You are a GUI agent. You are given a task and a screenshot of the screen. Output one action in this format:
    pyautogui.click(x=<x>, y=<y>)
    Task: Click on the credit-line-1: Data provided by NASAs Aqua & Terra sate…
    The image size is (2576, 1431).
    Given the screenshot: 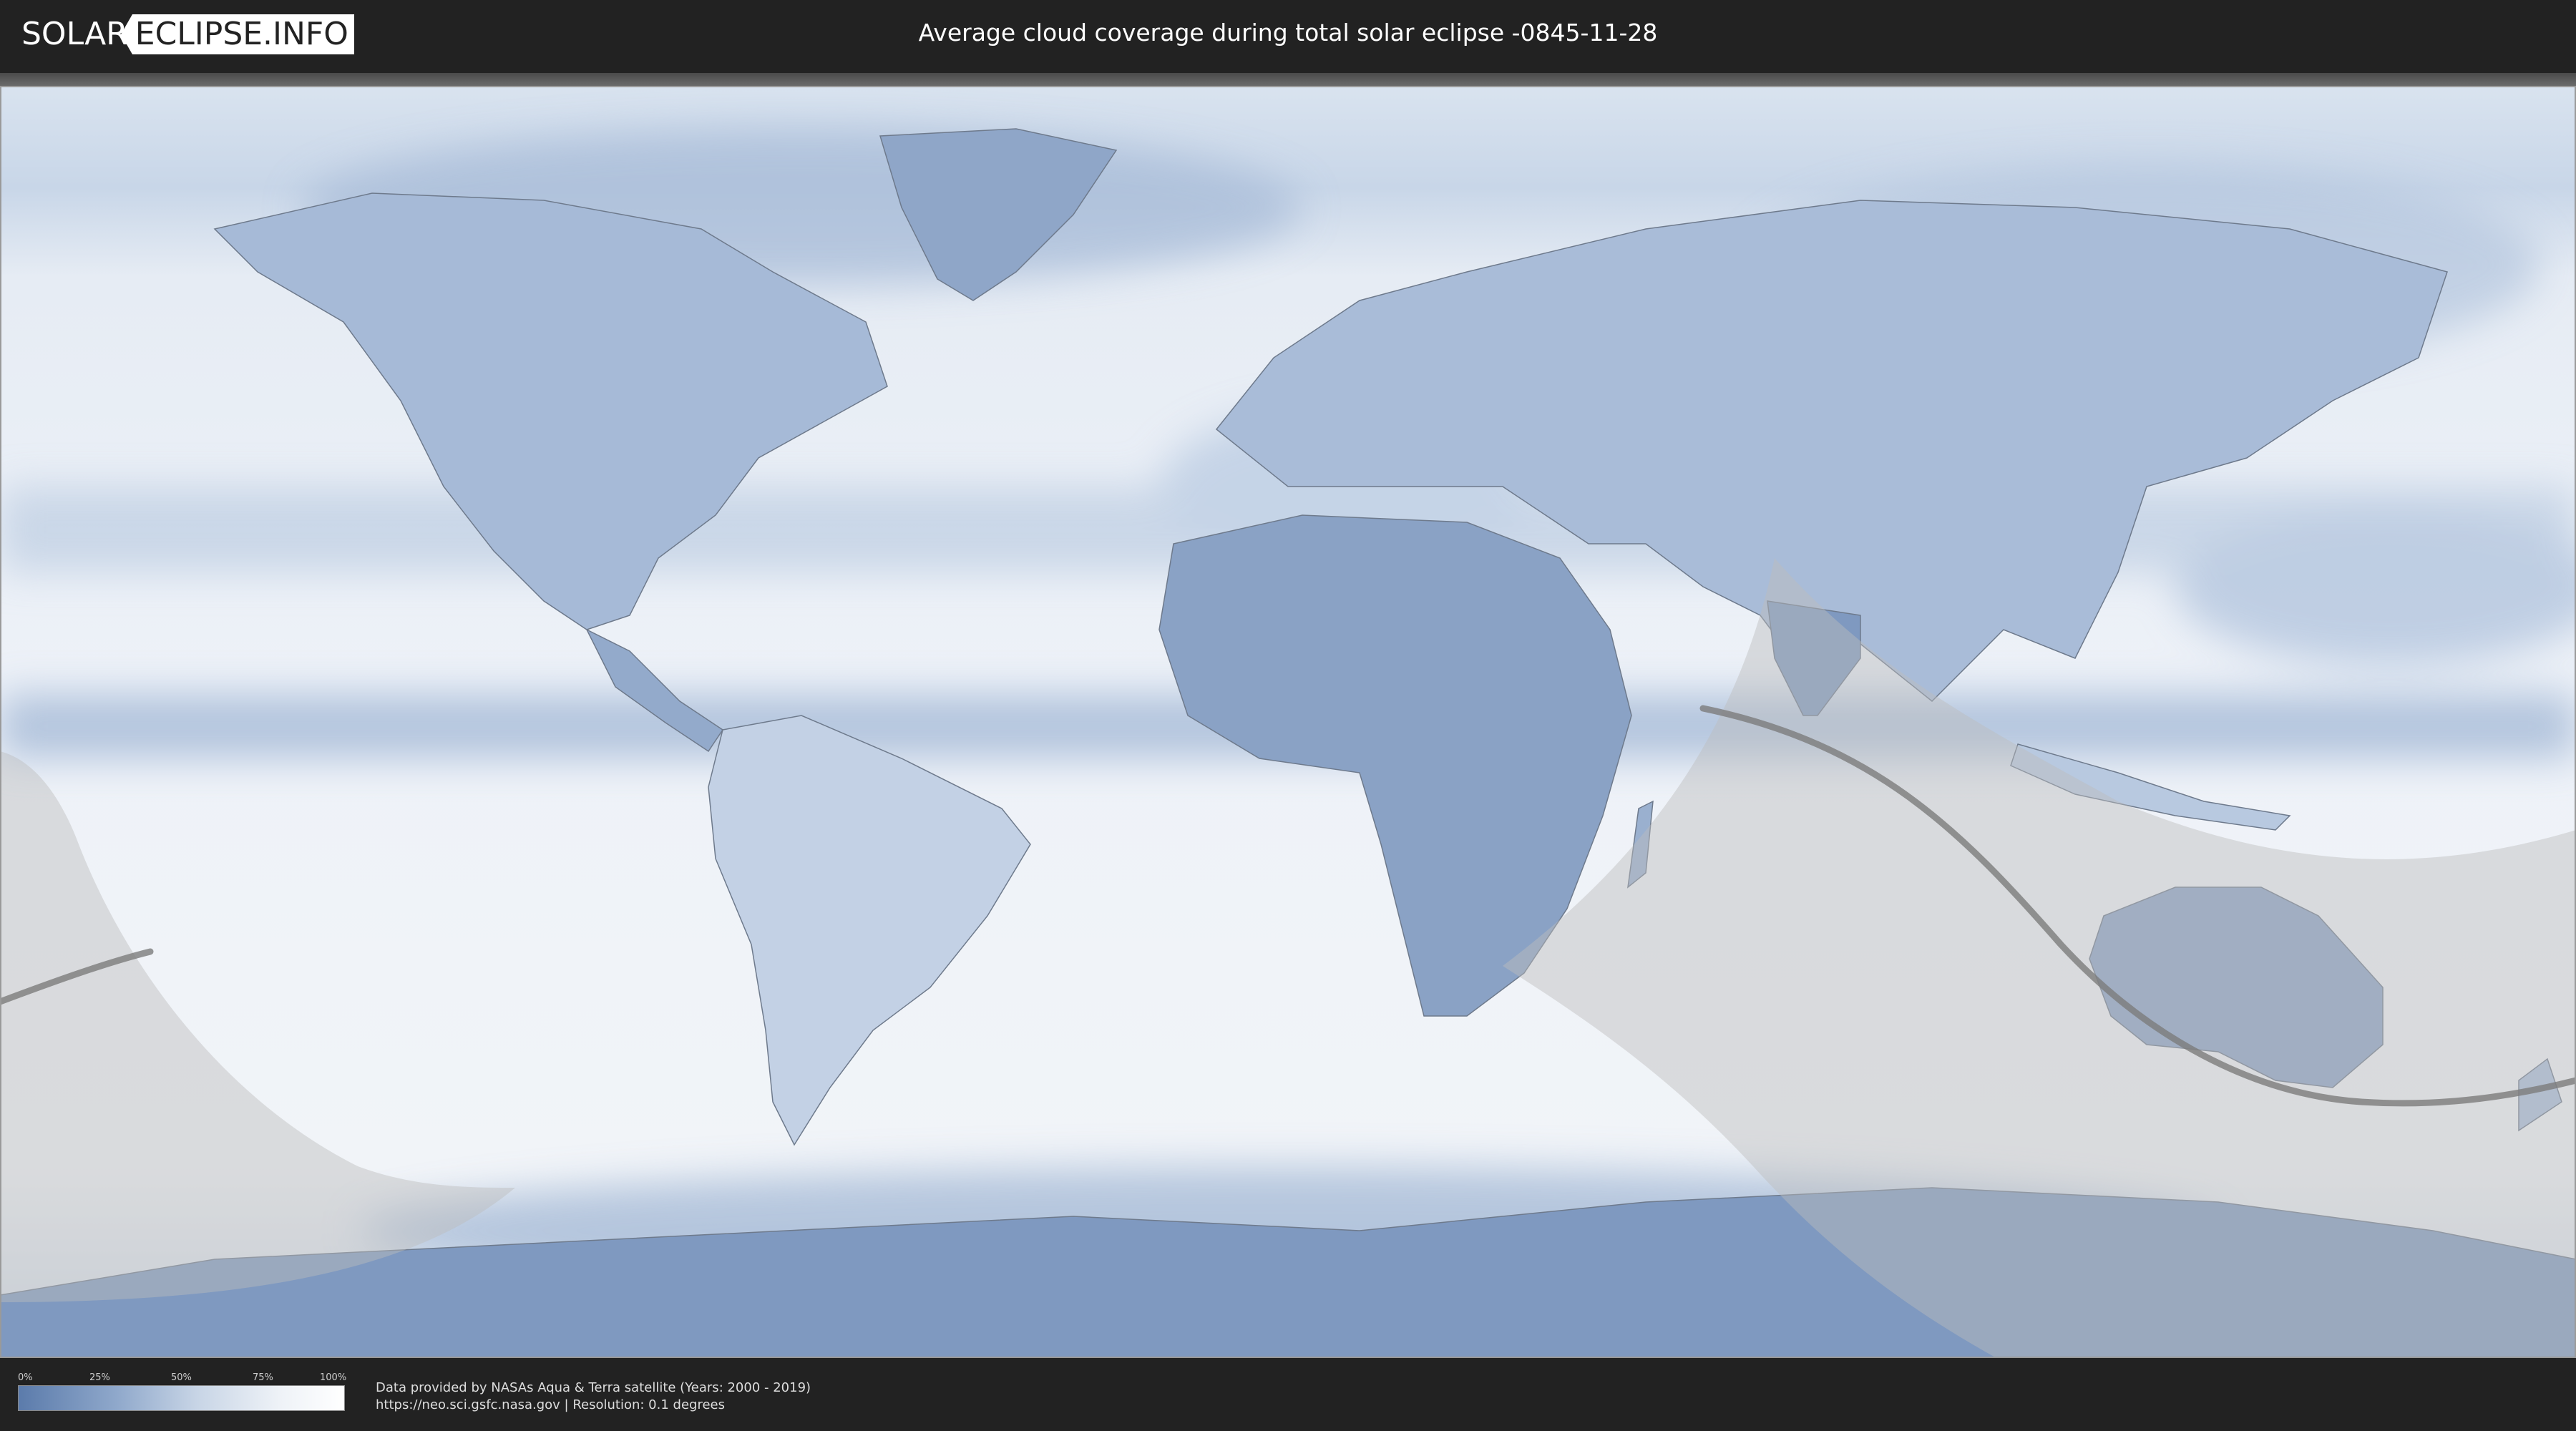 What is the action you would take?
    pyautogui.click(x=593, y=1387)
    